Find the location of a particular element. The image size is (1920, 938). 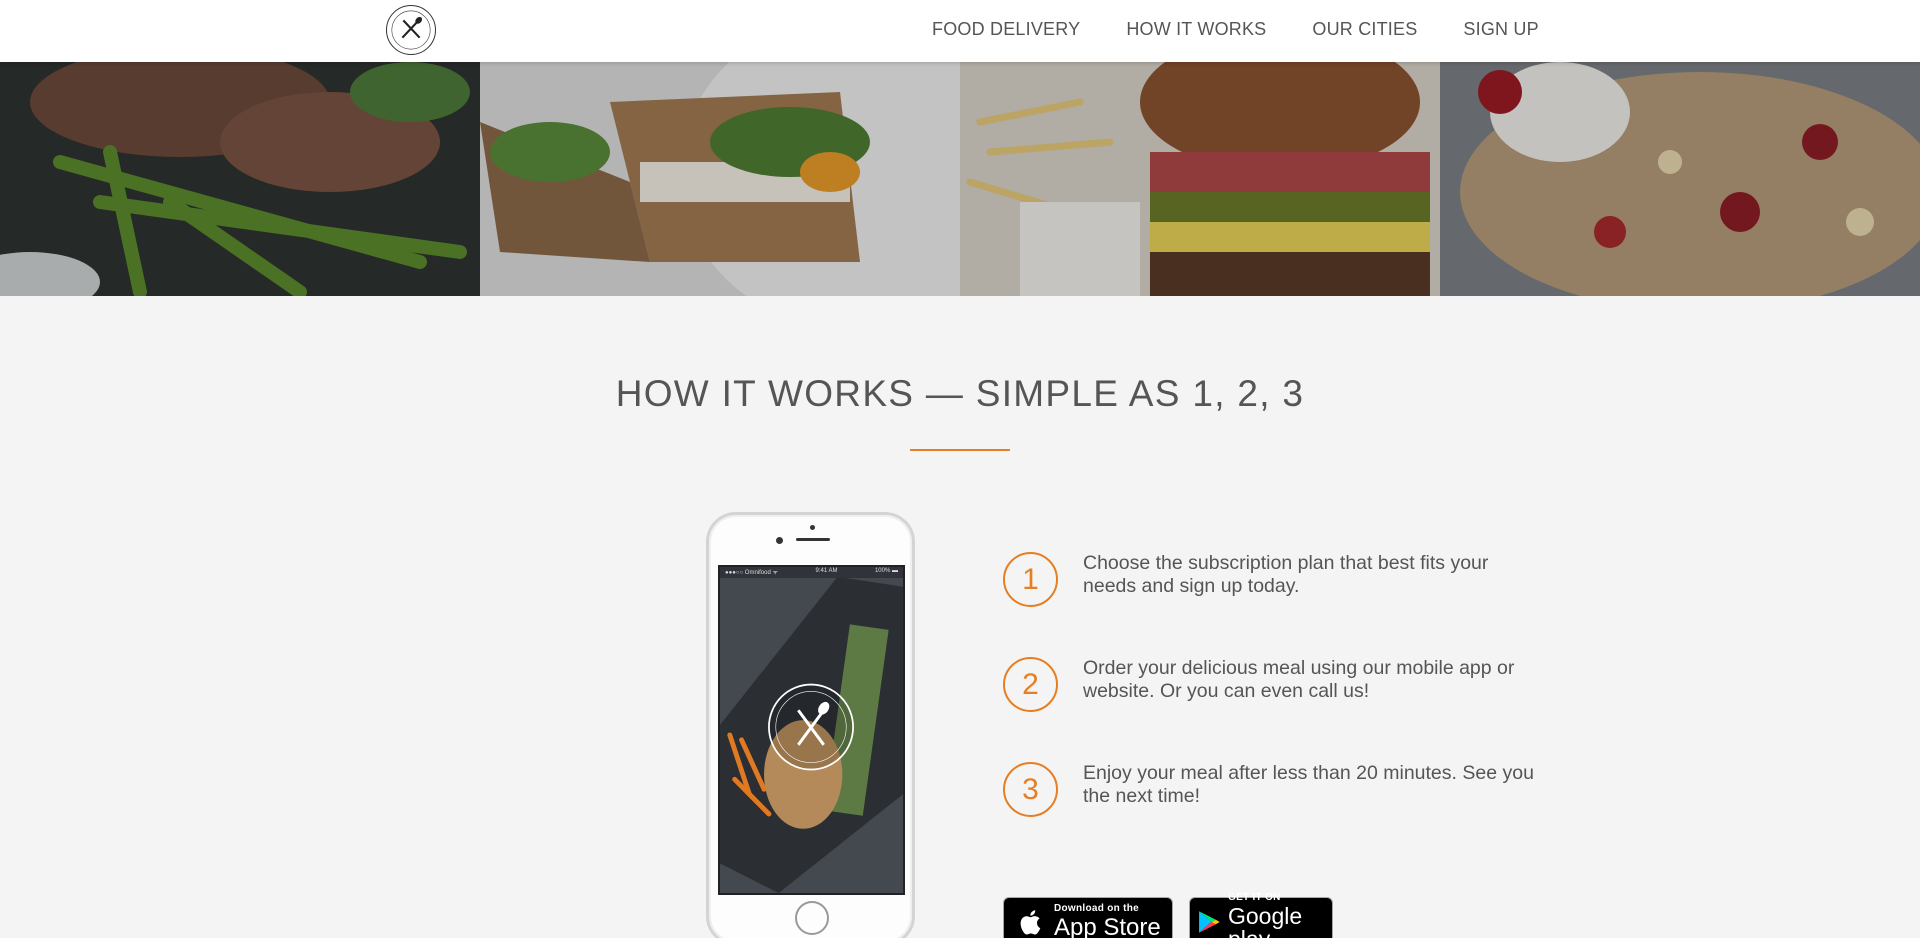

phone-front-camera is located at coordinates (779, 540).